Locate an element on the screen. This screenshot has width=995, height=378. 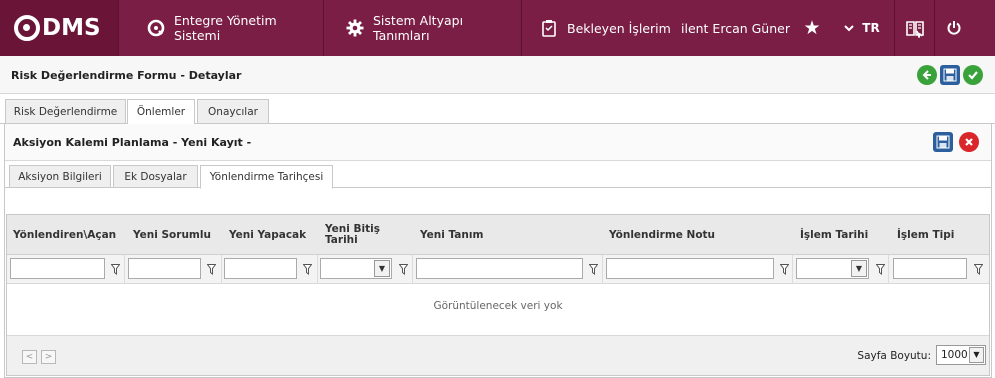
nav-item-label: Entegre Yönetim Sistemi is located at coordinates (225, 28).